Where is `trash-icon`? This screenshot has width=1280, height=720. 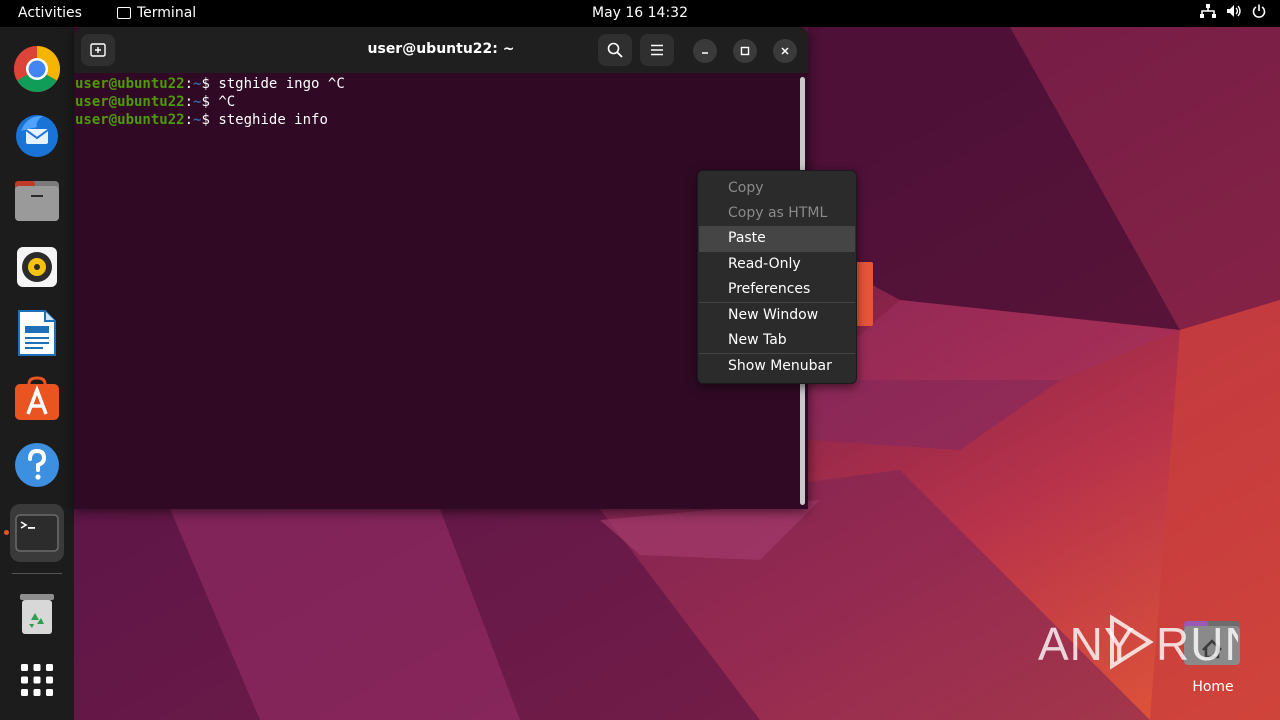 trash-icon is located at coordinates (37, 614).